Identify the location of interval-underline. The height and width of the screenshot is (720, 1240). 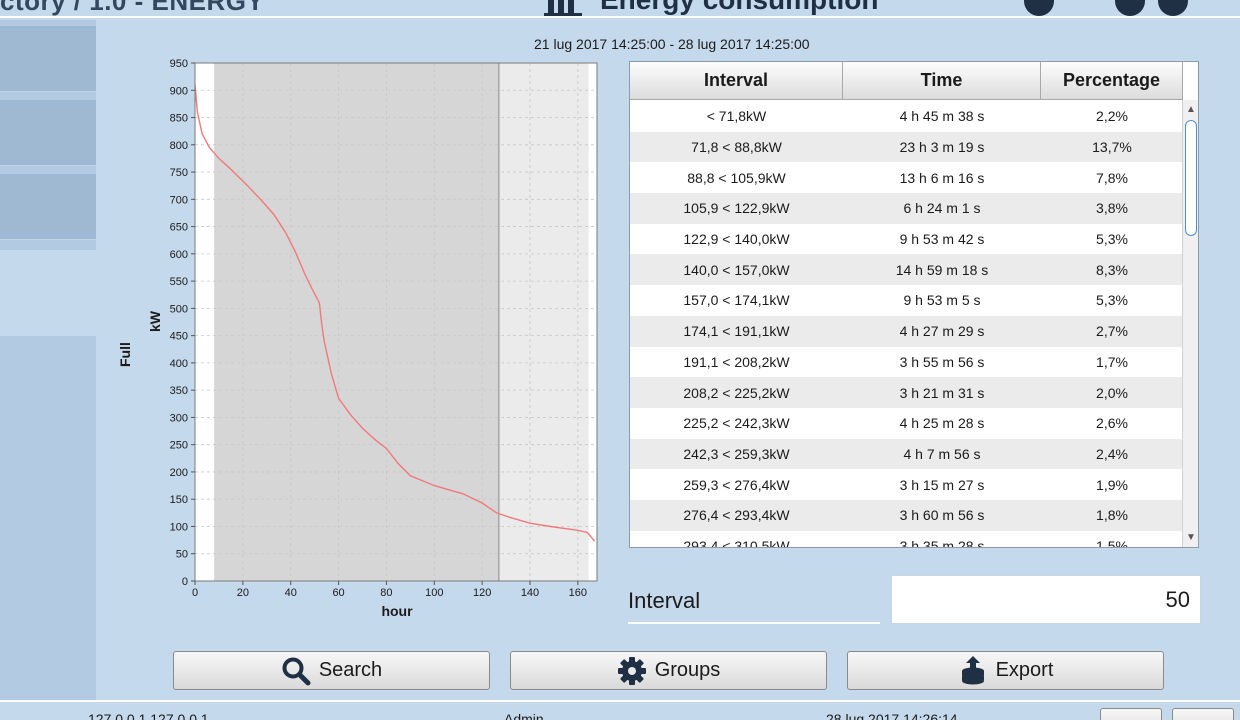
(754, 623).